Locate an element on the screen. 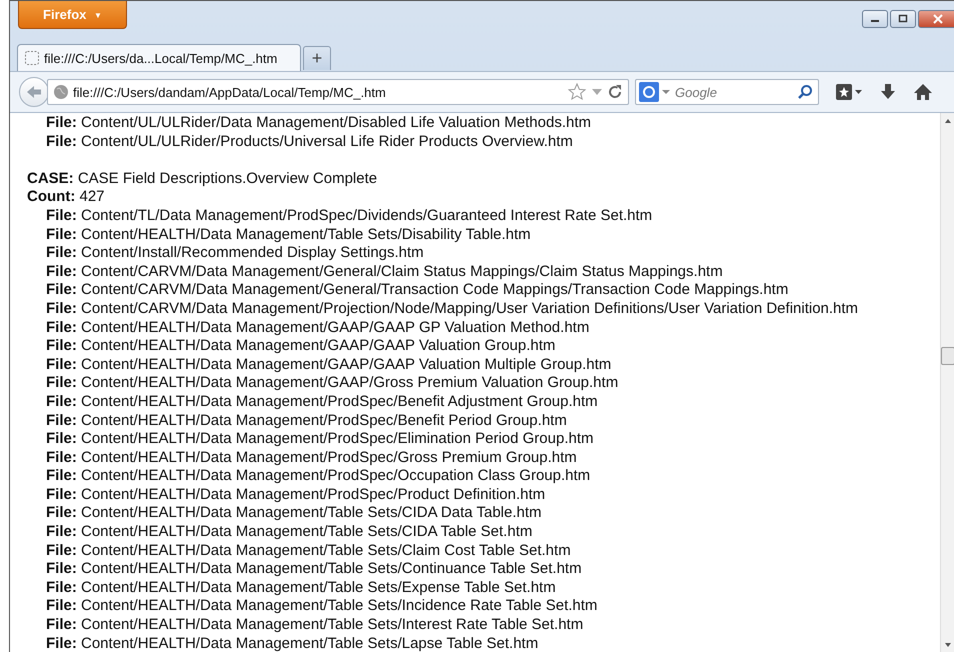 The image size is (954, 652). address-bar: file:///C:/Users/dandam/AppData/Local/Temp/MC_.htm is located at coordinates (338, 92).